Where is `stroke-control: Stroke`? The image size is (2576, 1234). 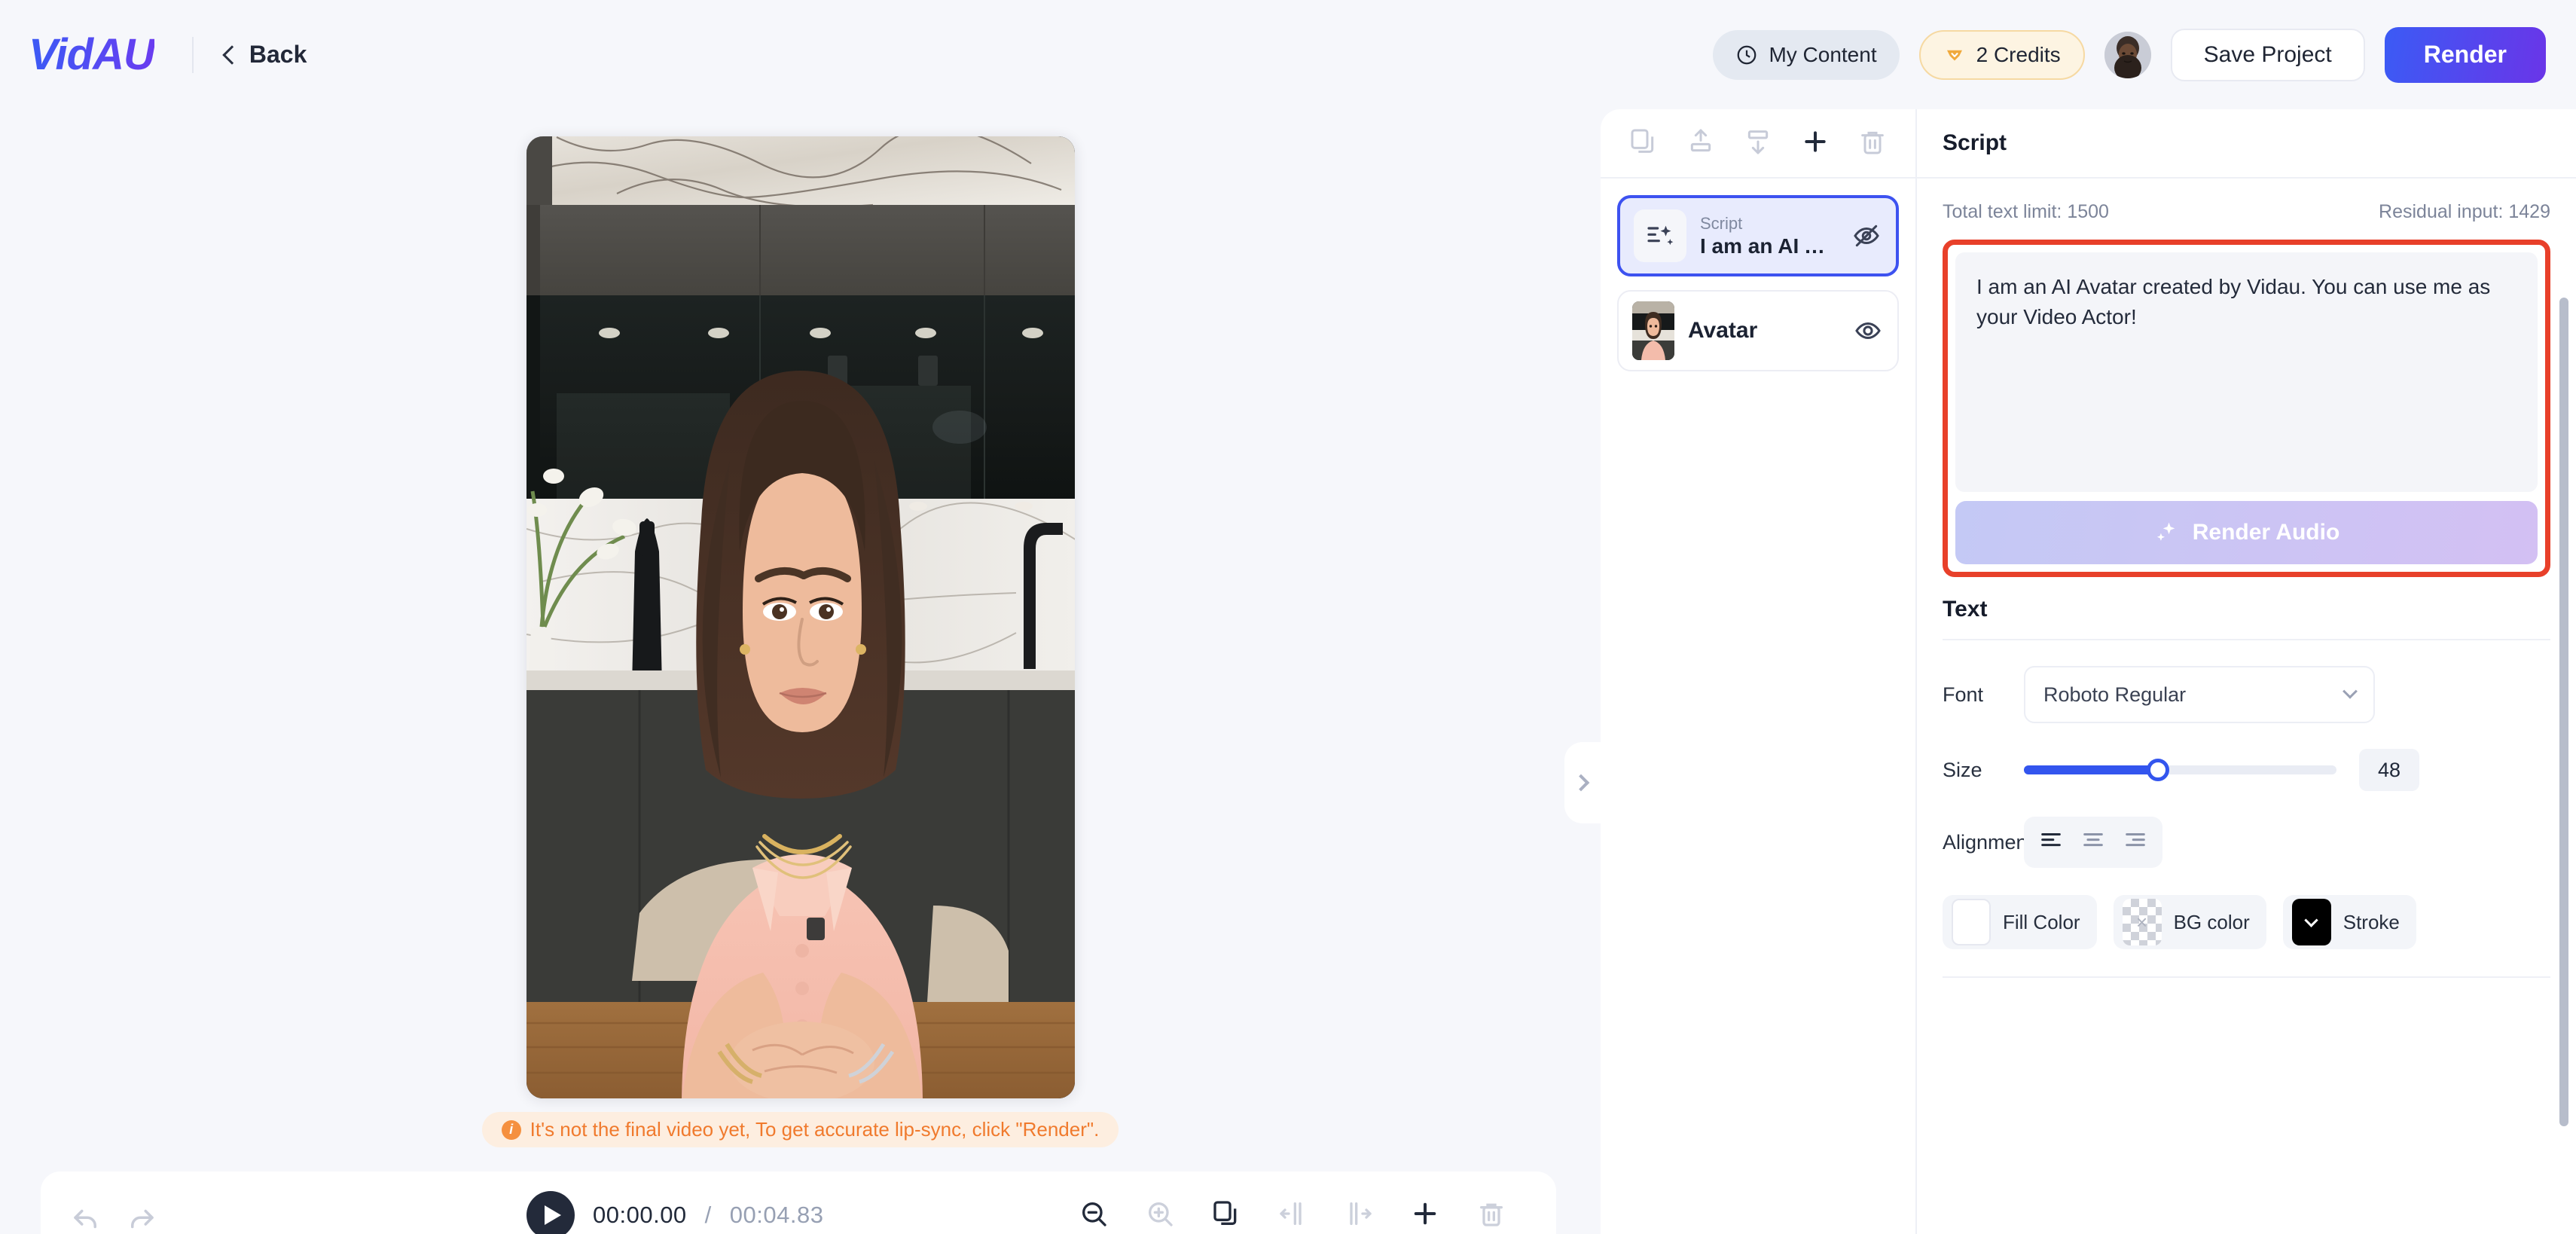
stroke-control: Stroke is located at coordinates (2349, 922).